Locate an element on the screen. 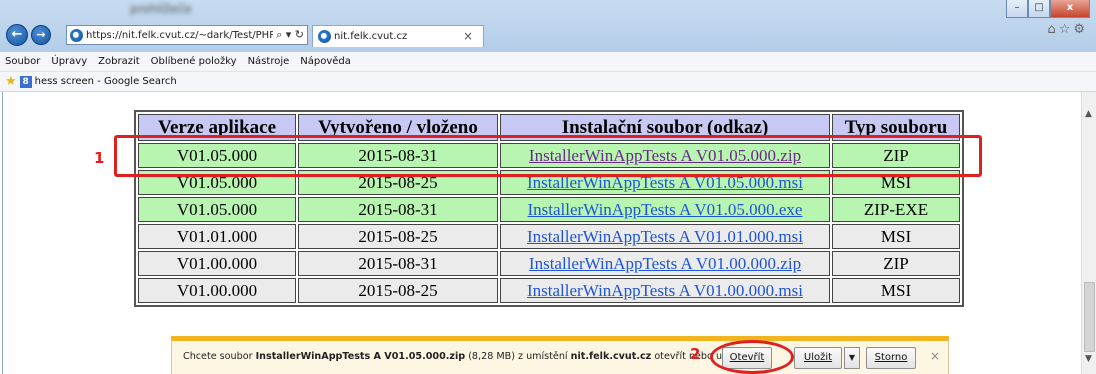  installer-file-link: InstallerWinAppTests A V01.00.000.zip is located at coordinates (665, 263).